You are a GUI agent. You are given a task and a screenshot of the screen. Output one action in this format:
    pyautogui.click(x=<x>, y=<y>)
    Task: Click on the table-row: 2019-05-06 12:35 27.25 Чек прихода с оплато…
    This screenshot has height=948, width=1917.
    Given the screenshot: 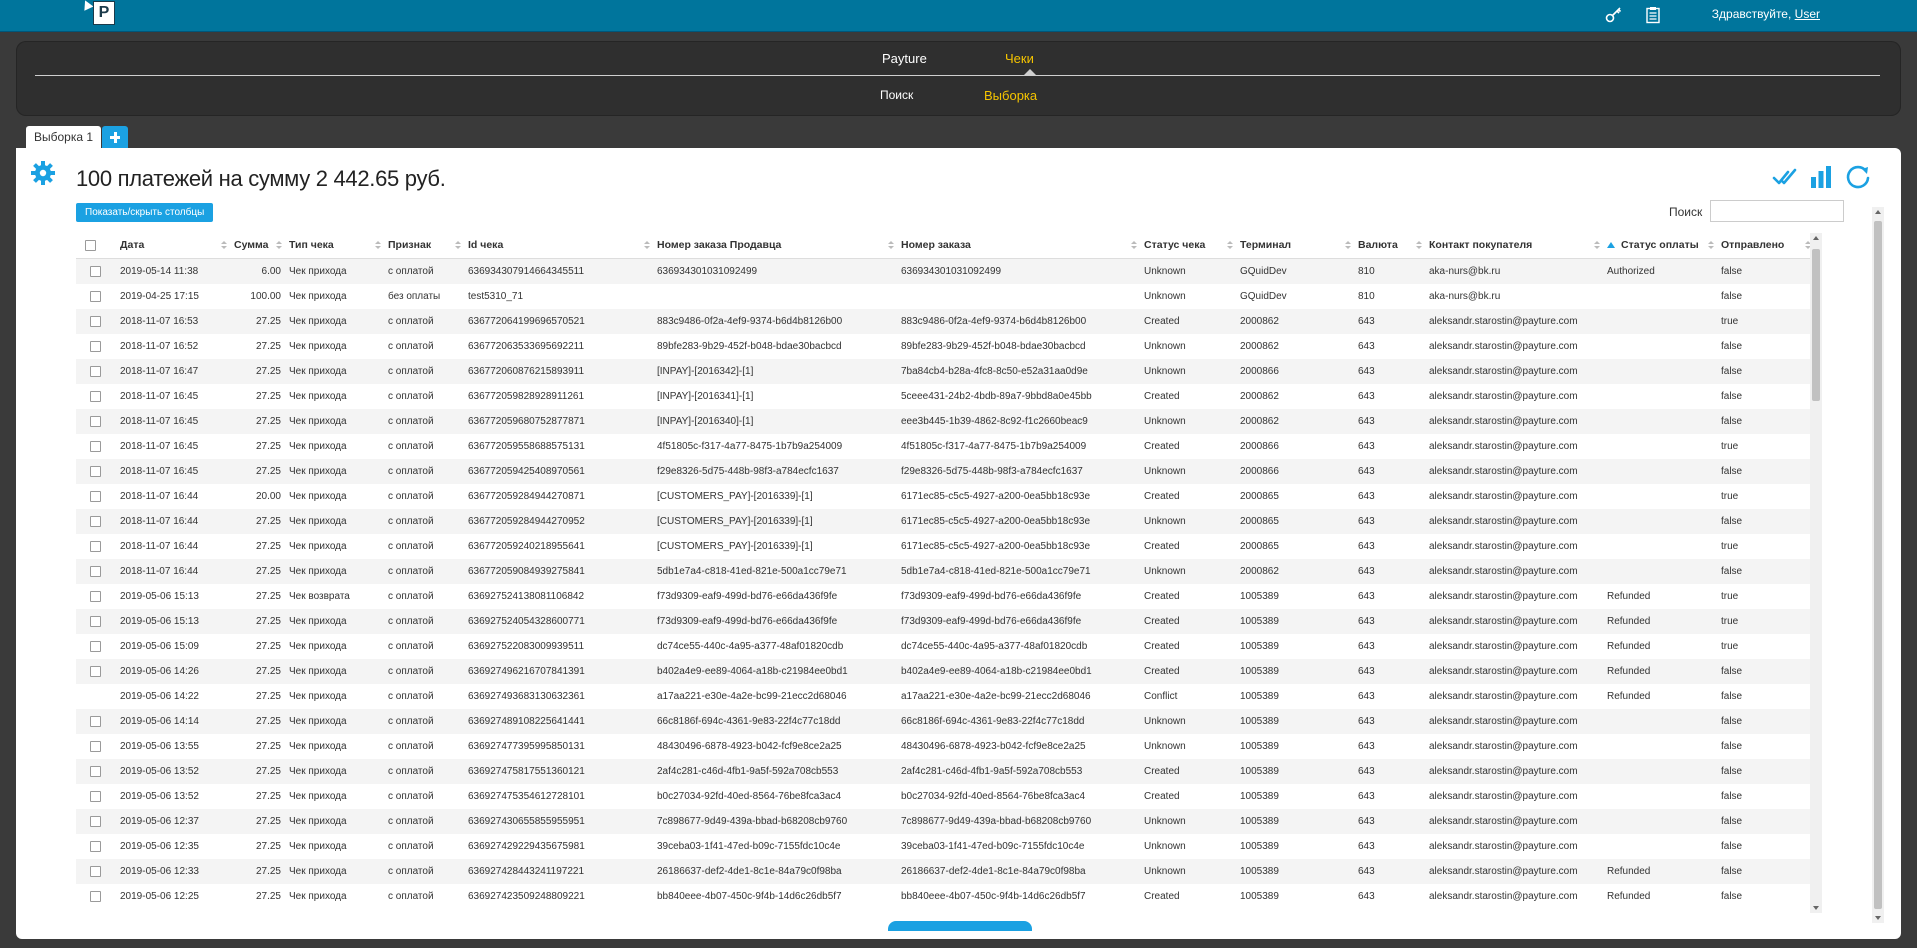 What is the action you would take?
    pyautogui.click(x=945, y=846)
    